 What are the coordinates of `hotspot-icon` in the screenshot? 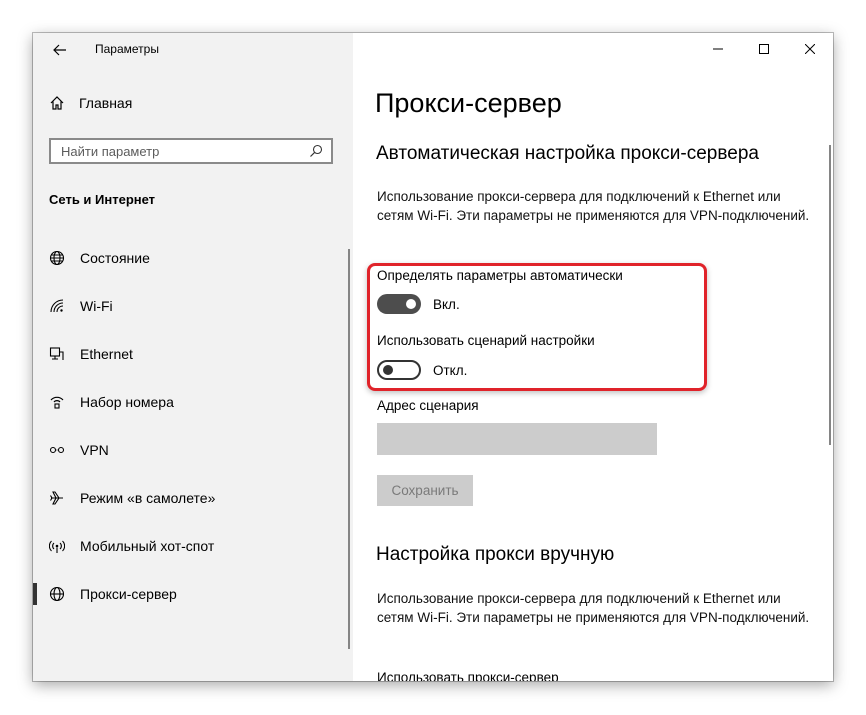 It's located at (57, 546).